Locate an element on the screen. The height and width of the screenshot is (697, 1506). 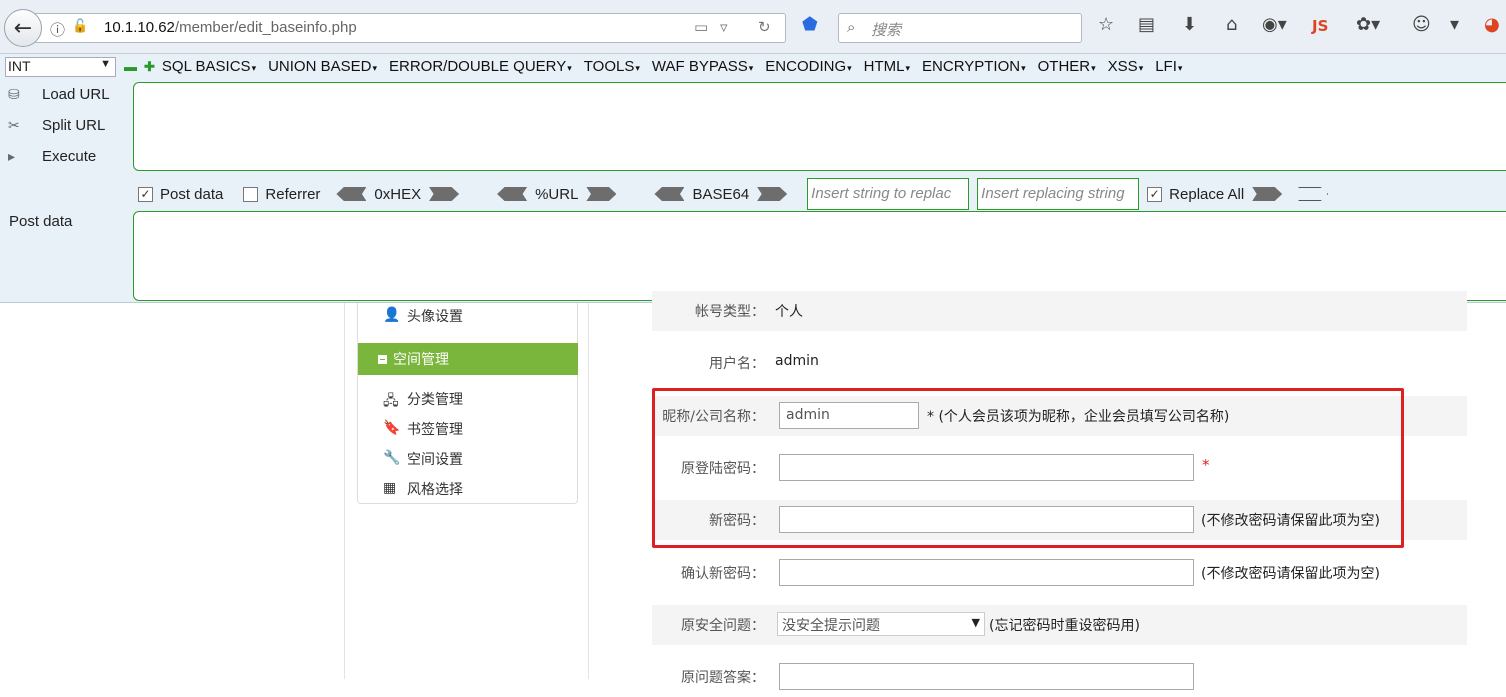
replace-string-input: Insert string to replac is located at coordinates (888, 194).